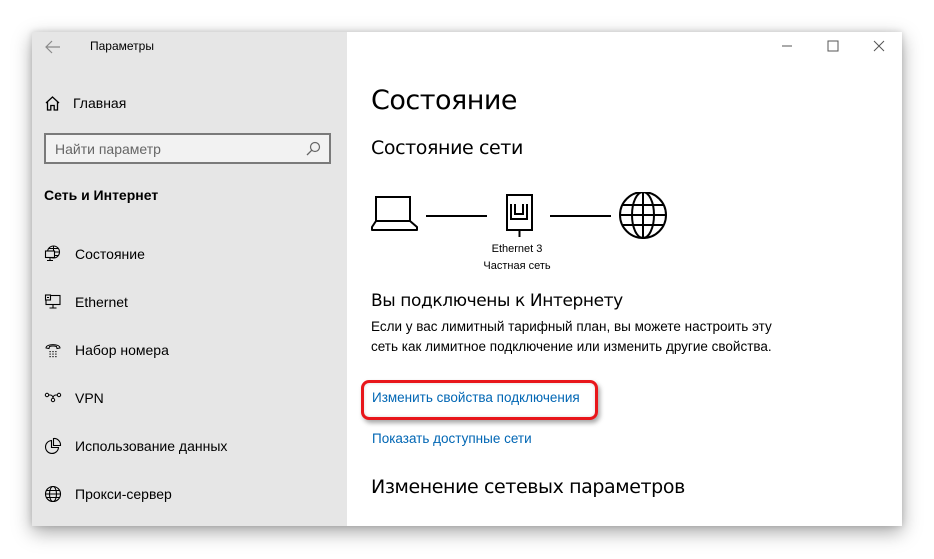  Describe the element at coordinates (189, 398) in the screenshot. I see `sidebar-item-vpn: VPN` at that location.